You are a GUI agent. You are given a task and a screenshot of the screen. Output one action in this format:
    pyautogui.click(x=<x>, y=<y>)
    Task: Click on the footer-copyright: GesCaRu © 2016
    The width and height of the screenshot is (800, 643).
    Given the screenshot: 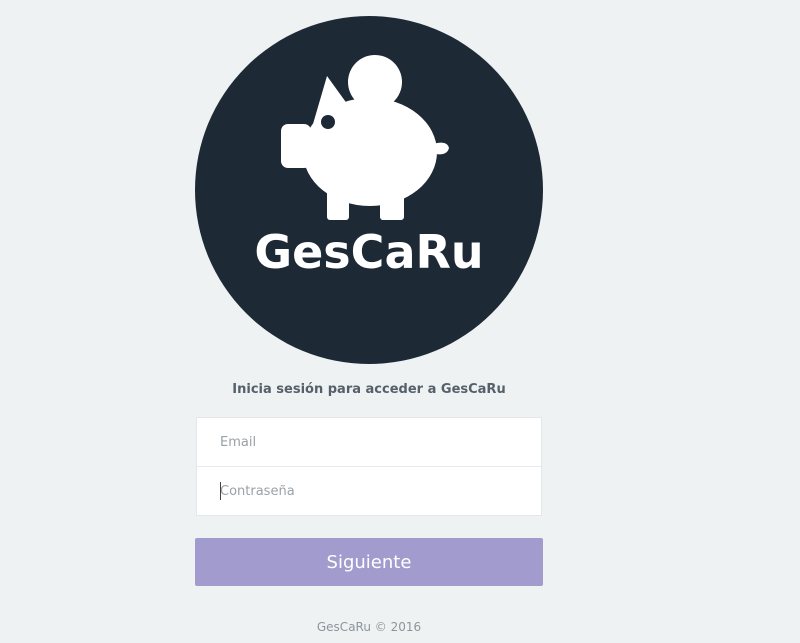 What is the action you would take?
    pyautogui.click(x=369, y=627)
    